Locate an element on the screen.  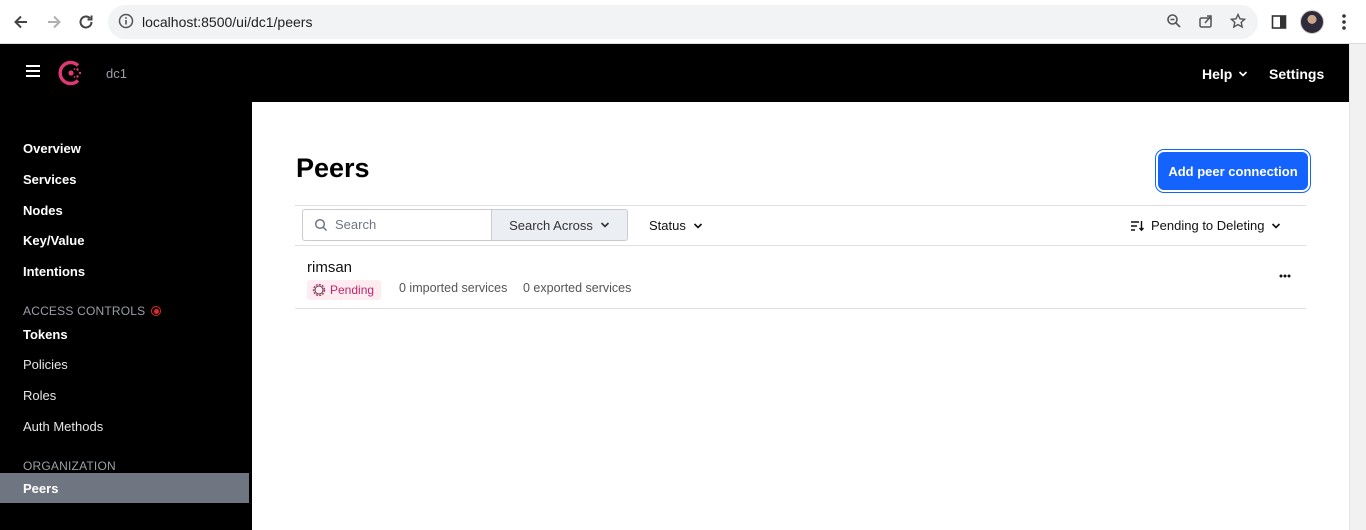
sidebar-item-roles: Roles is located at coordinates (39, 395).